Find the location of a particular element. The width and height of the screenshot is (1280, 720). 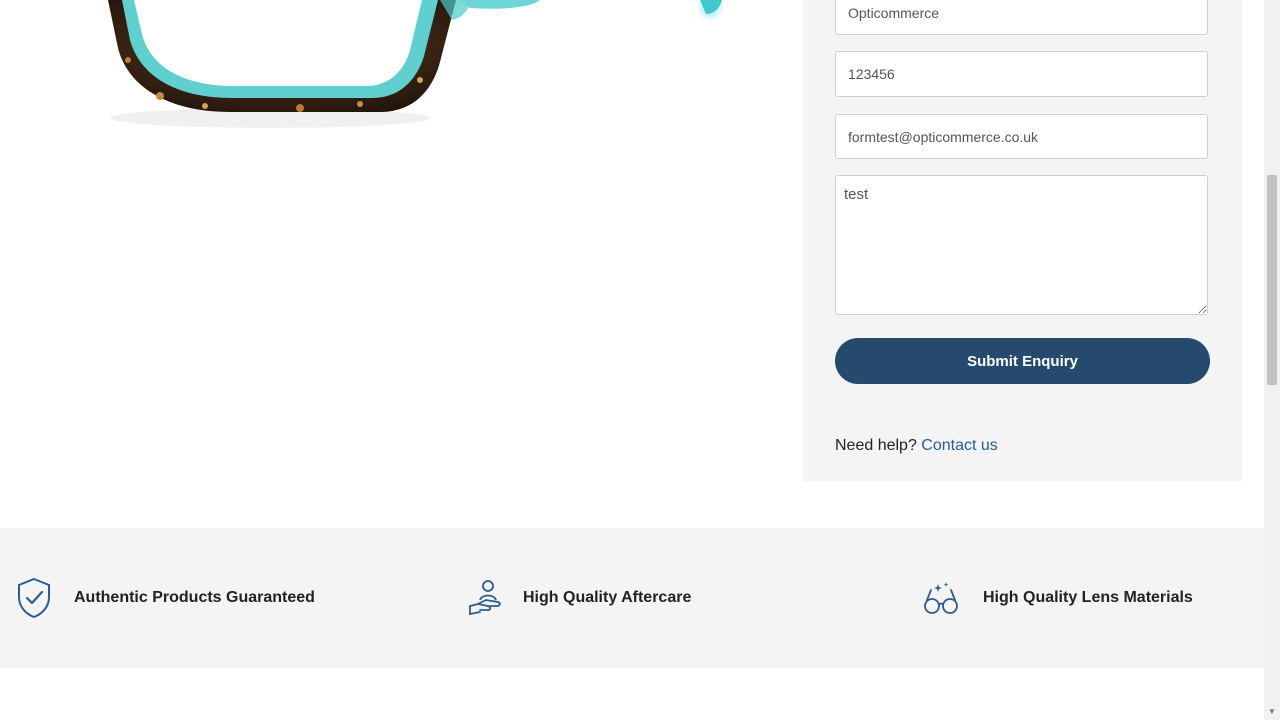

email-field is located at coordinates (1021, 136).